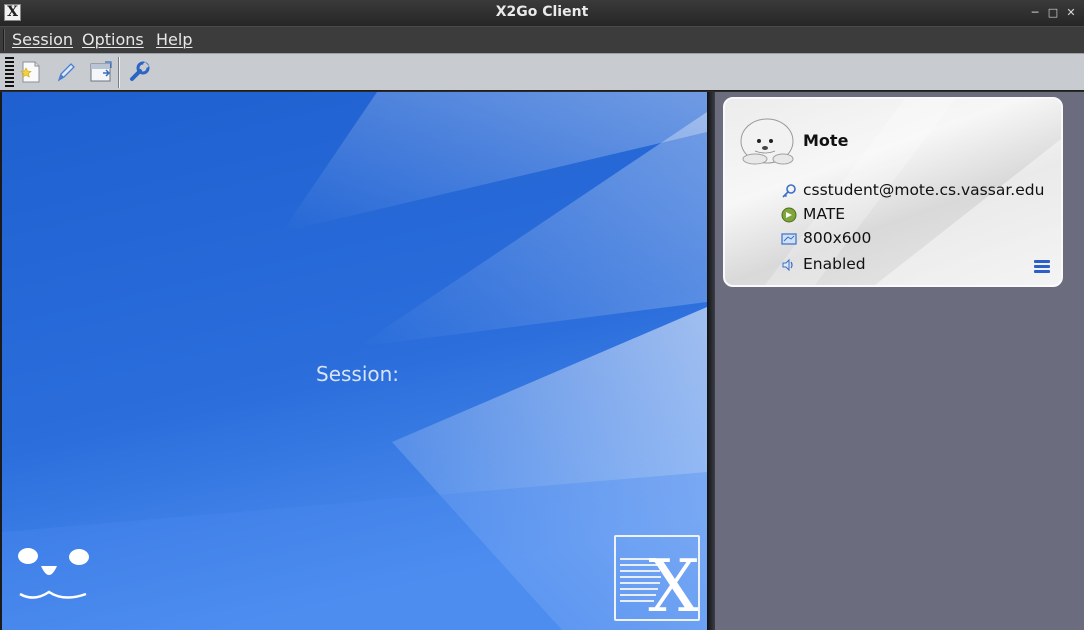 The height and width of the screenshot is (630, 1084). I want to click on panel-divider, so click(711, 361).